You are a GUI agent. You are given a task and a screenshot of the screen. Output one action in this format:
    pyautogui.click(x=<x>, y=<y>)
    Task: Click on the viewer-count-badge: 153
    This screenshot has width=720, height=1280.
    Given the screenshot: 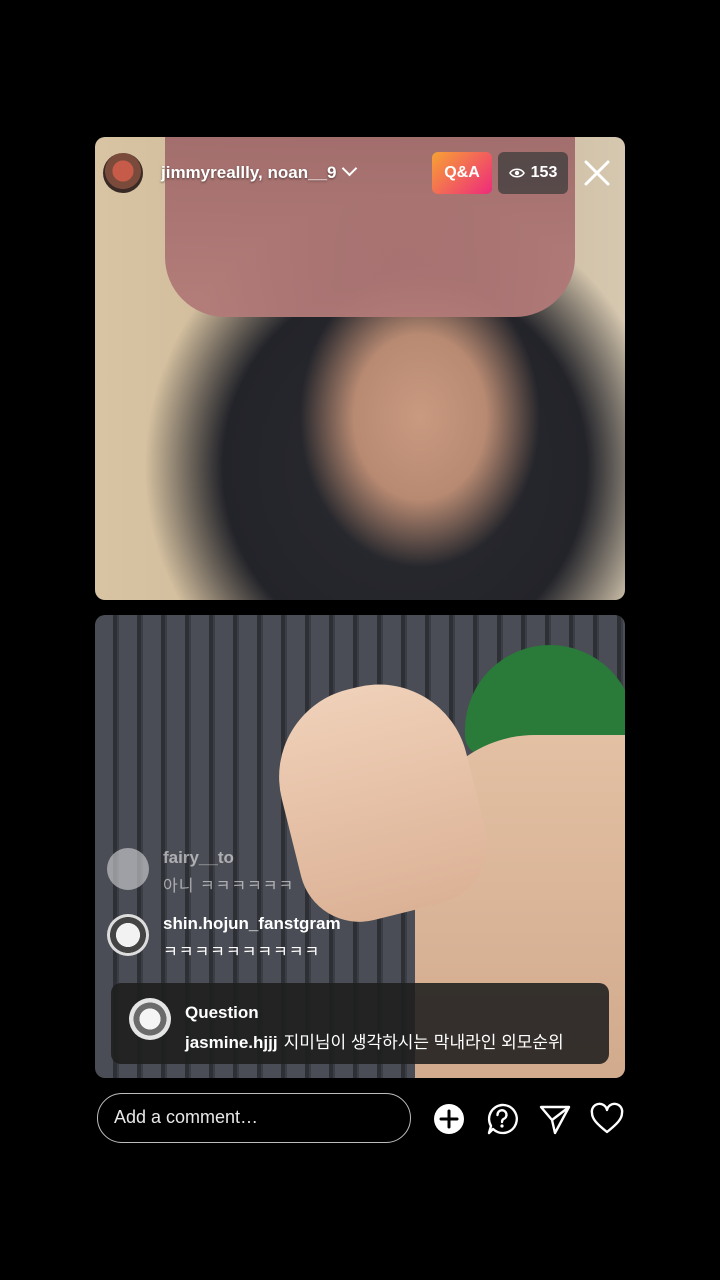 What is the action you would take?
    pyautogui.click(x=533, y=173)
    